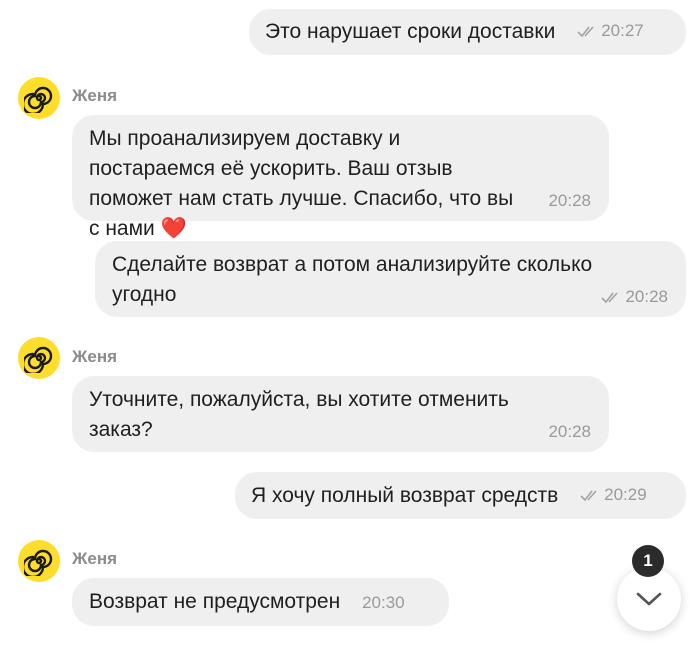 This screenshot has height=645, width=700. I want to click on message-meta: 20:30, so click(383, 603).